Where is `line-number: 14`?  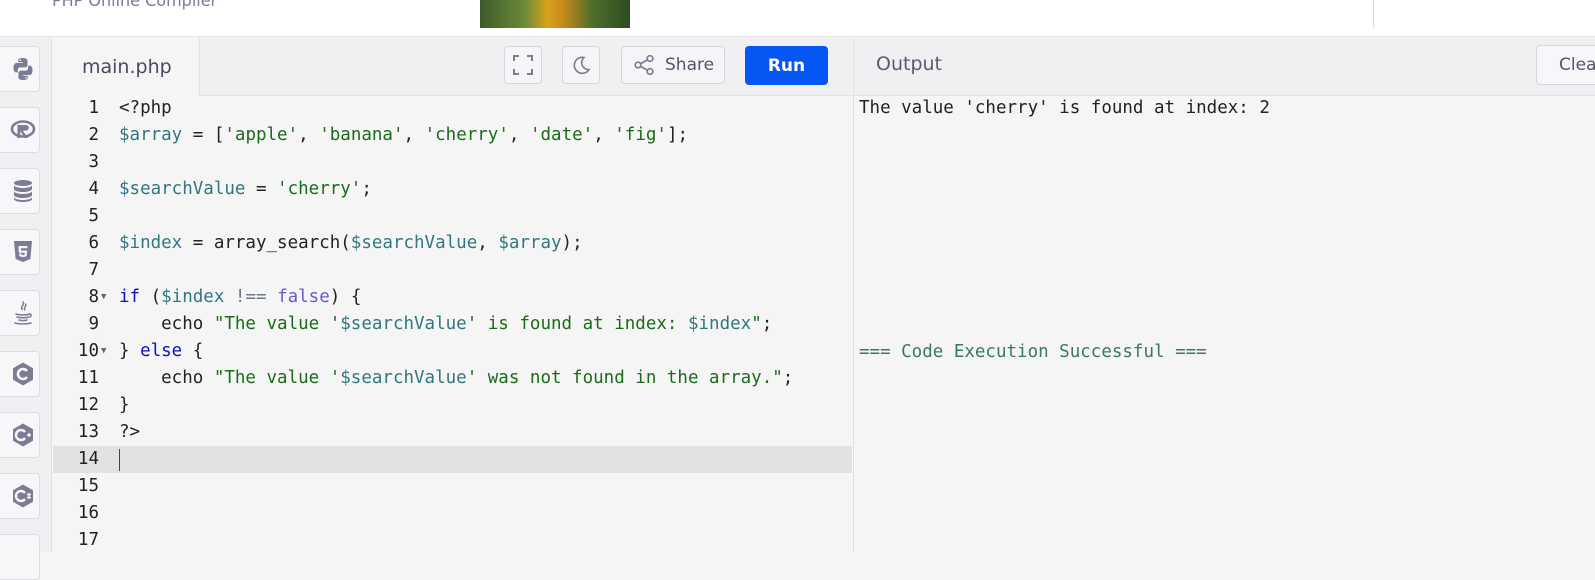
line-number: 14 is located at coordinates (88, 459).